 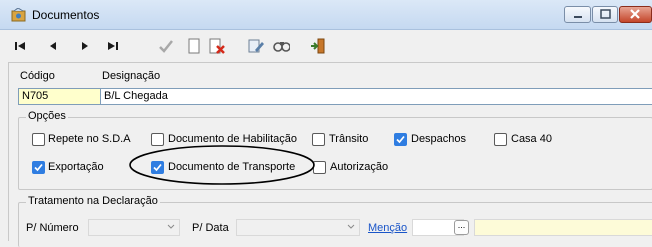 What do you see at coordinates (256, 46) in the screenshot?
I see `edit-icon` at bounding box center [256, 46].